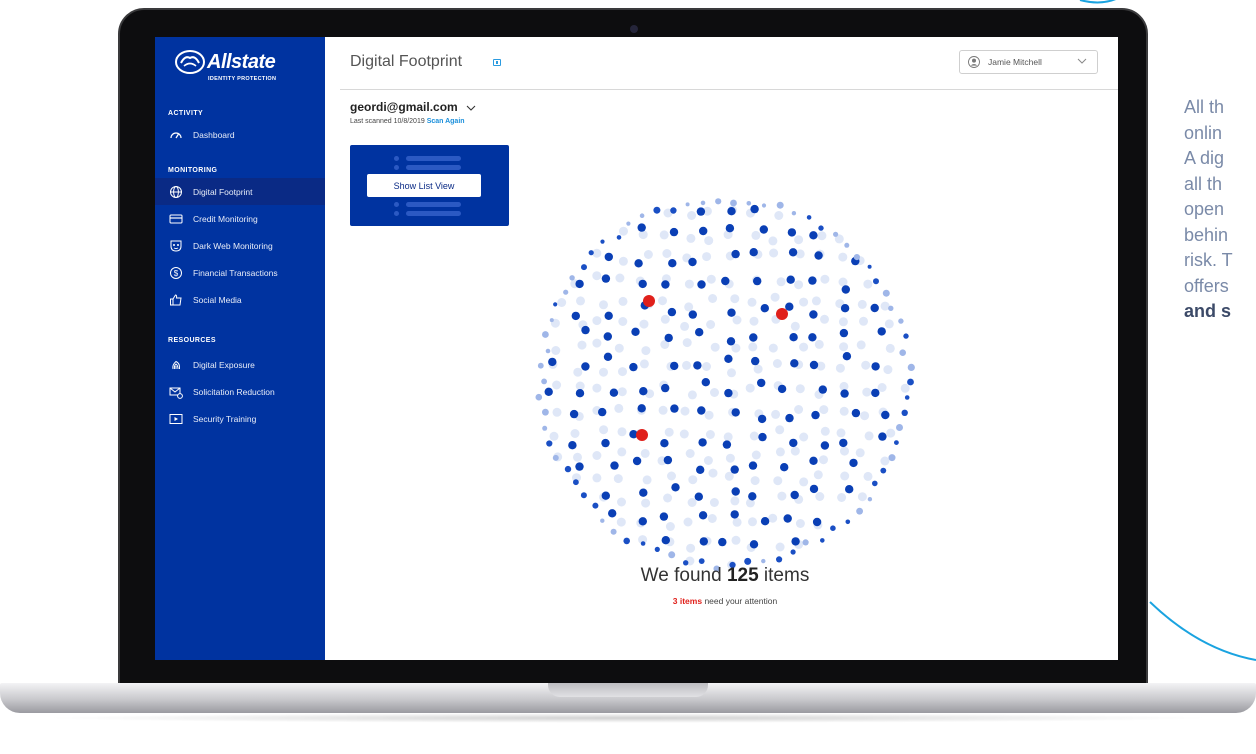 The image size is (1256, 754). What do you see at coordinates (424, 185) in the screenshot?
I see `show-list-view-button: Show List View` at bounding box center [424, 185].